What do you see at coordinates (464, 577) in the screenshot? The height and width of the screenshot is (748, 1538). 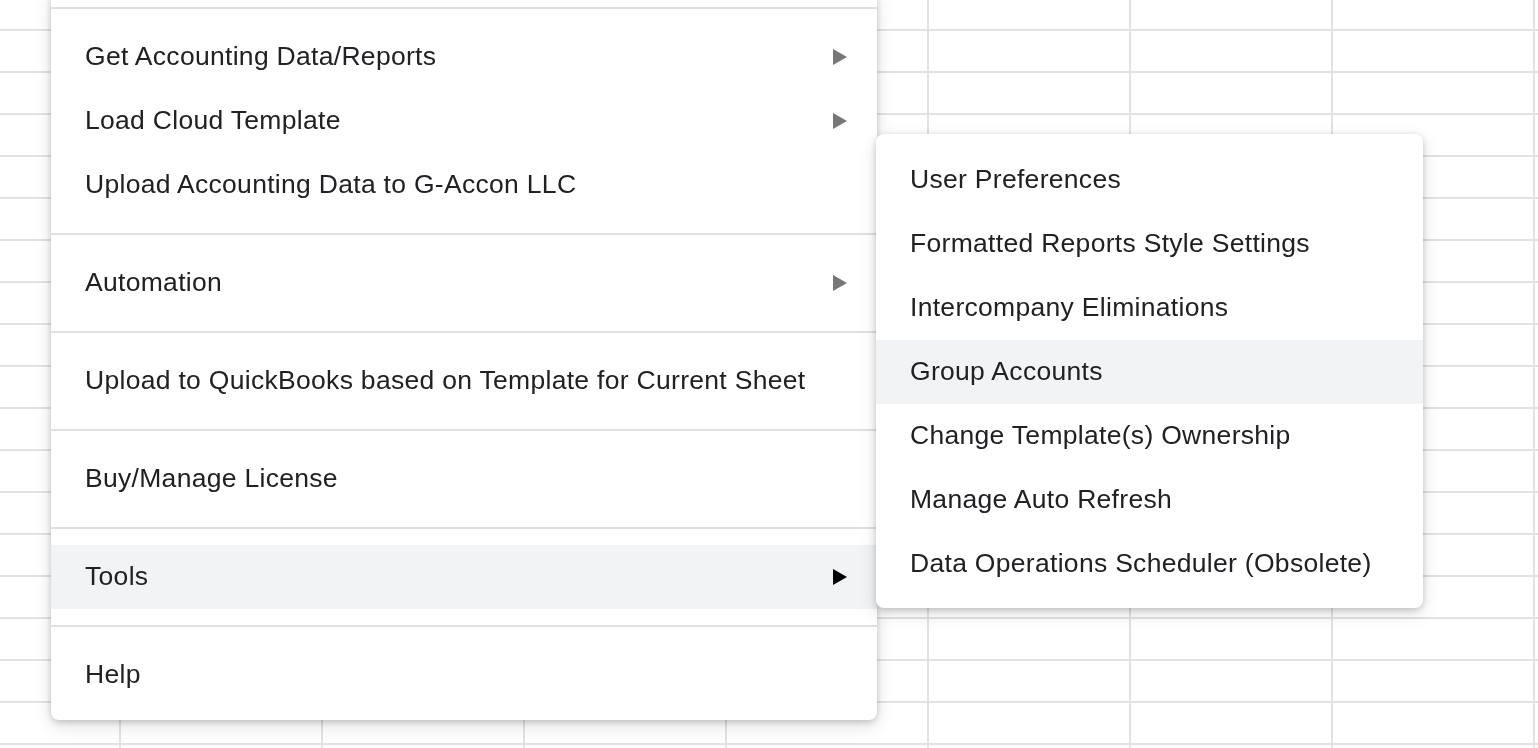 I see `menu-item: Tools` at bounding box center [464, 577].